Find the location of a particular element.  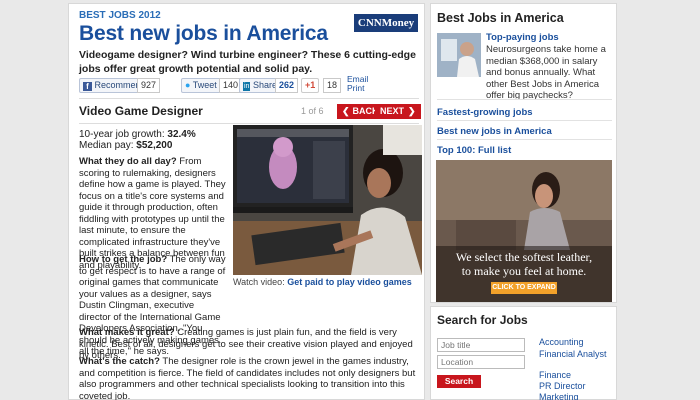

linkedin-icon: in is located at coordinates (247, 86).